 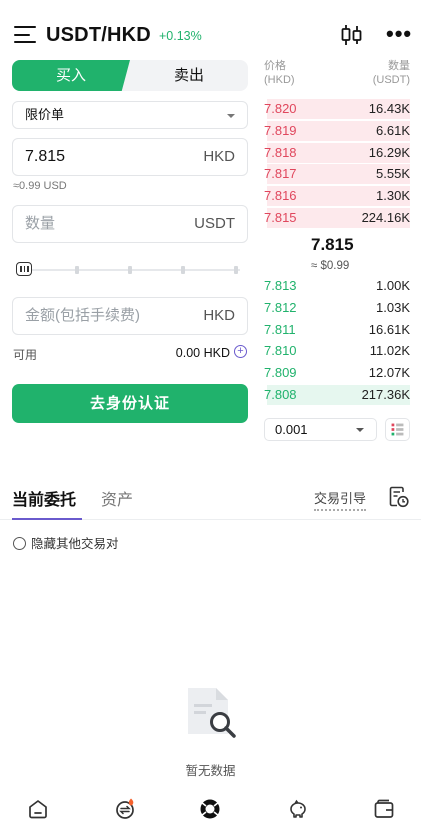 I want to click on order-price: 7.818, so click(x=280, y=152).